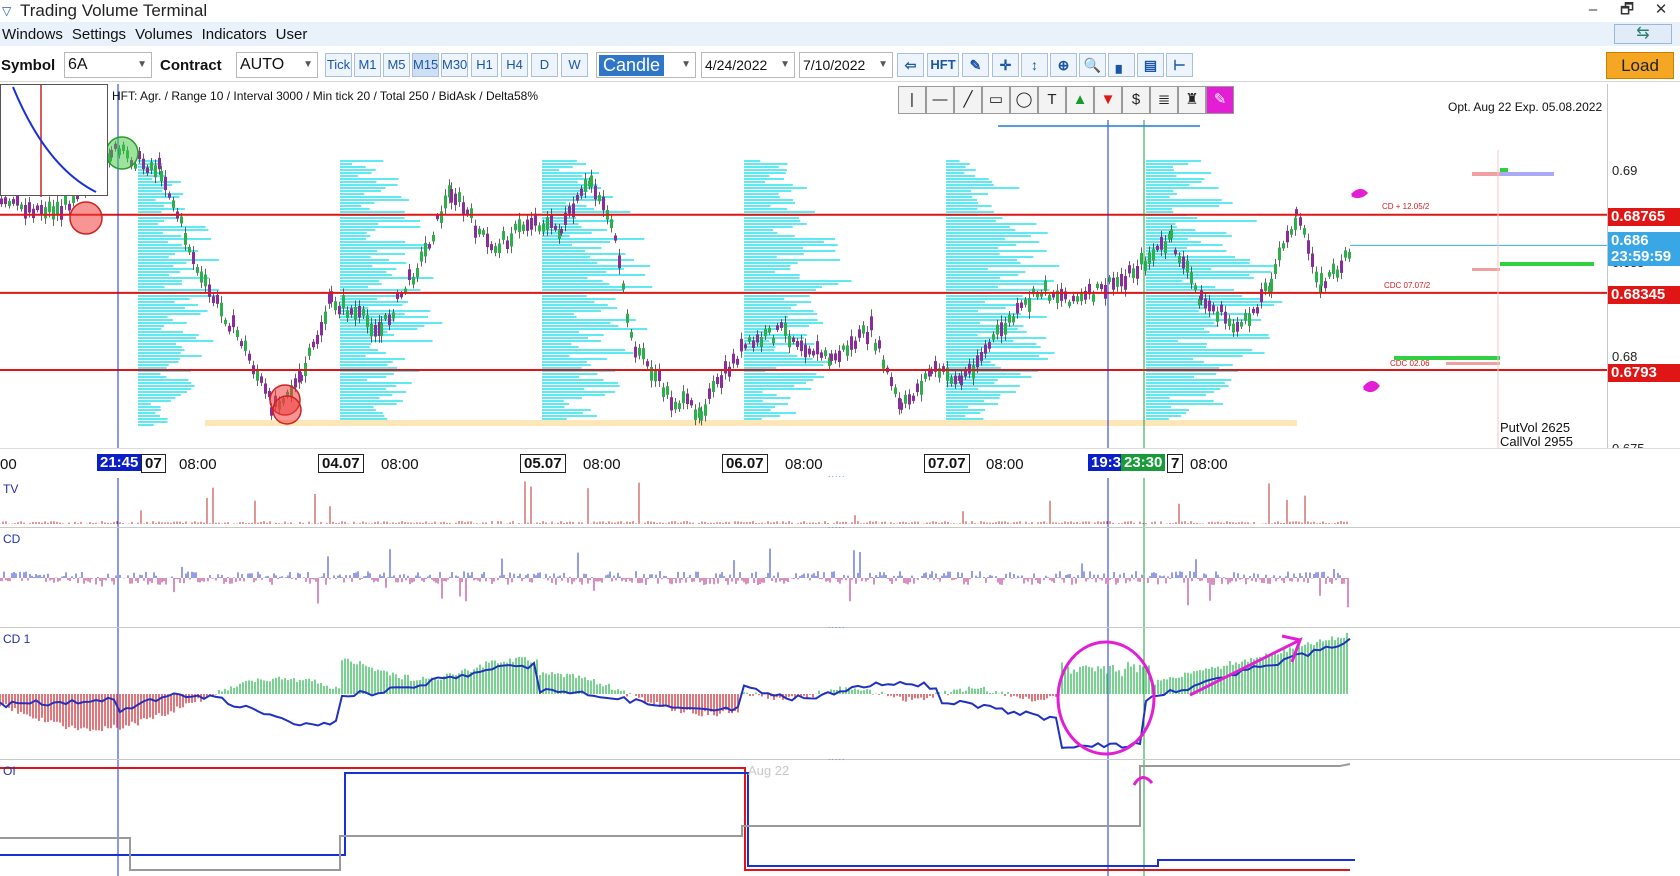 This screenshot has width=1680, height=876. Describe the element at coordinates (968, 100) in the screenshot. I see `trend-line-icon: ╱` at that location.